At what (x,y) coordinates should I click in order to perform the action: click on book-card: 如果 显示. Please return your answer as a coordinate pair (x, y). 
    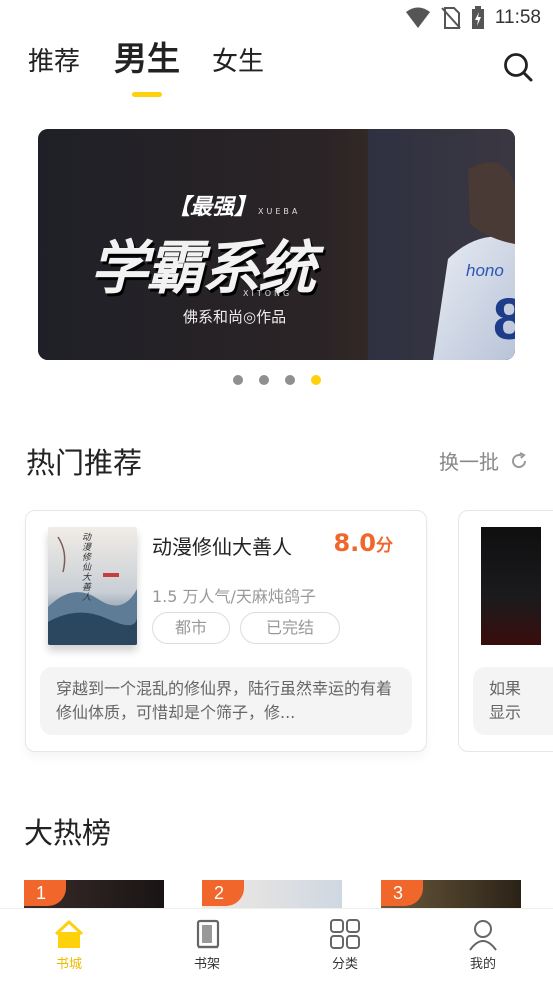
    Looking at the image, I should click on (505, 631).